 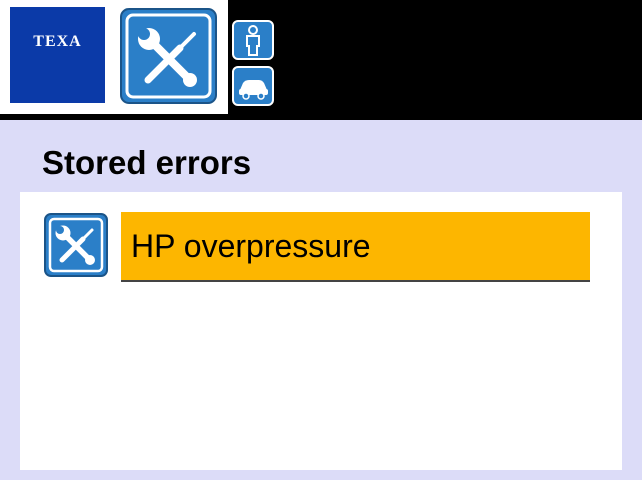 I want to click on vehicle-button, so click(x=253, y=86).